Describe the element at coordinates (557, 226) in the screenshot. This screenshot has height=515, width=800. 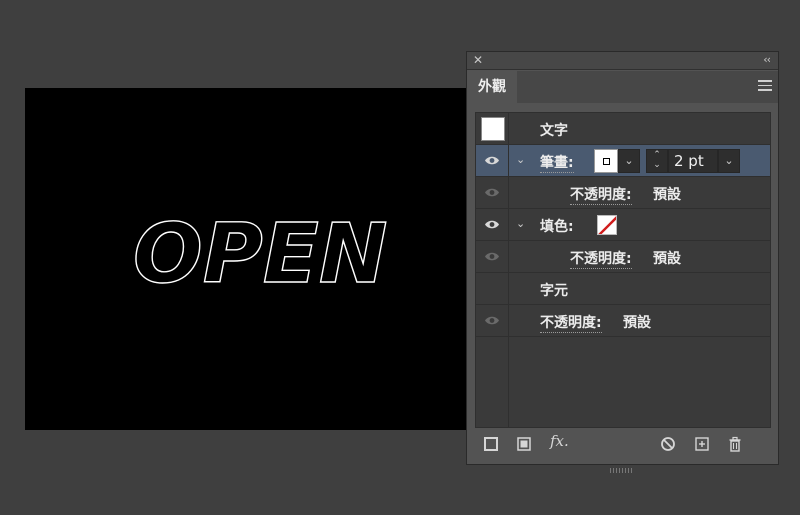
I see `fill-label: 填色:` at that location.